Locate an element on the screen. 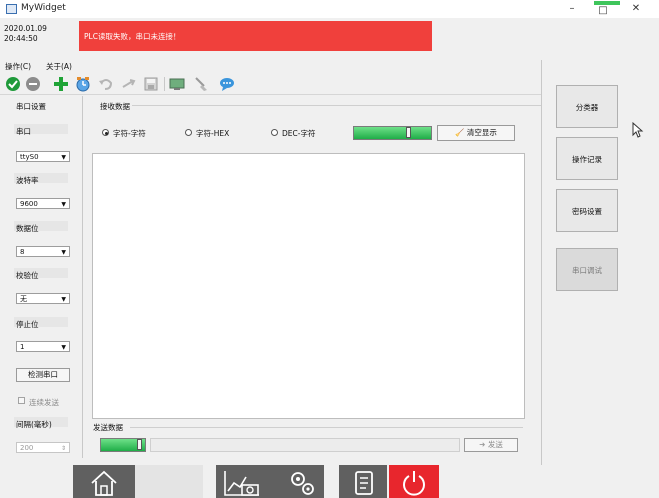 This screenshot has width=659, height=498. send-group-title: 发送数据 is located at coordinates (108, 427).